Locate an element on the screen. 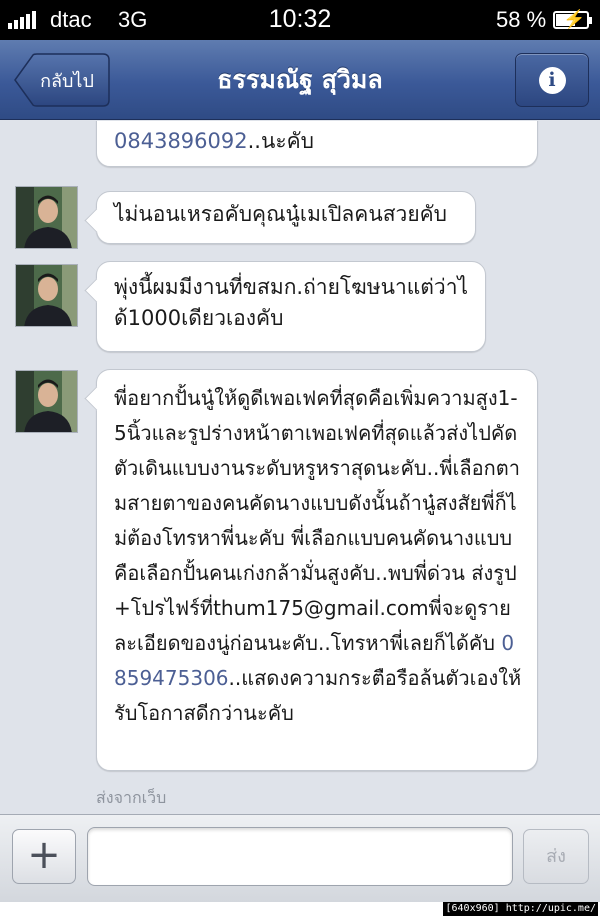 The height and width of the screenshot is (916, 600). navigation-bar: กลับไป ธรรมณัฐ สุวิมล i is located at coordinates (300, 80).